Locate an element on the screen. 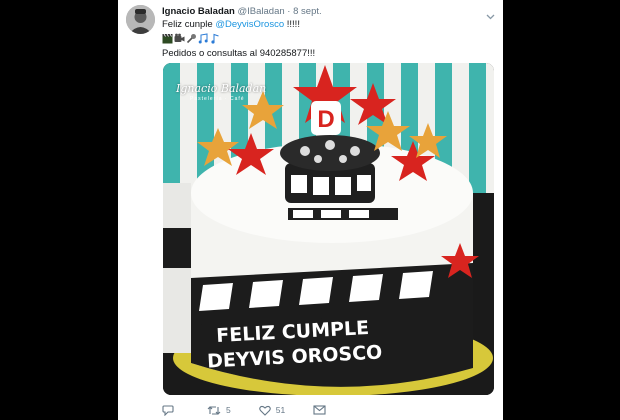  retweet-count: 5 is located at coordinates (228, 410).